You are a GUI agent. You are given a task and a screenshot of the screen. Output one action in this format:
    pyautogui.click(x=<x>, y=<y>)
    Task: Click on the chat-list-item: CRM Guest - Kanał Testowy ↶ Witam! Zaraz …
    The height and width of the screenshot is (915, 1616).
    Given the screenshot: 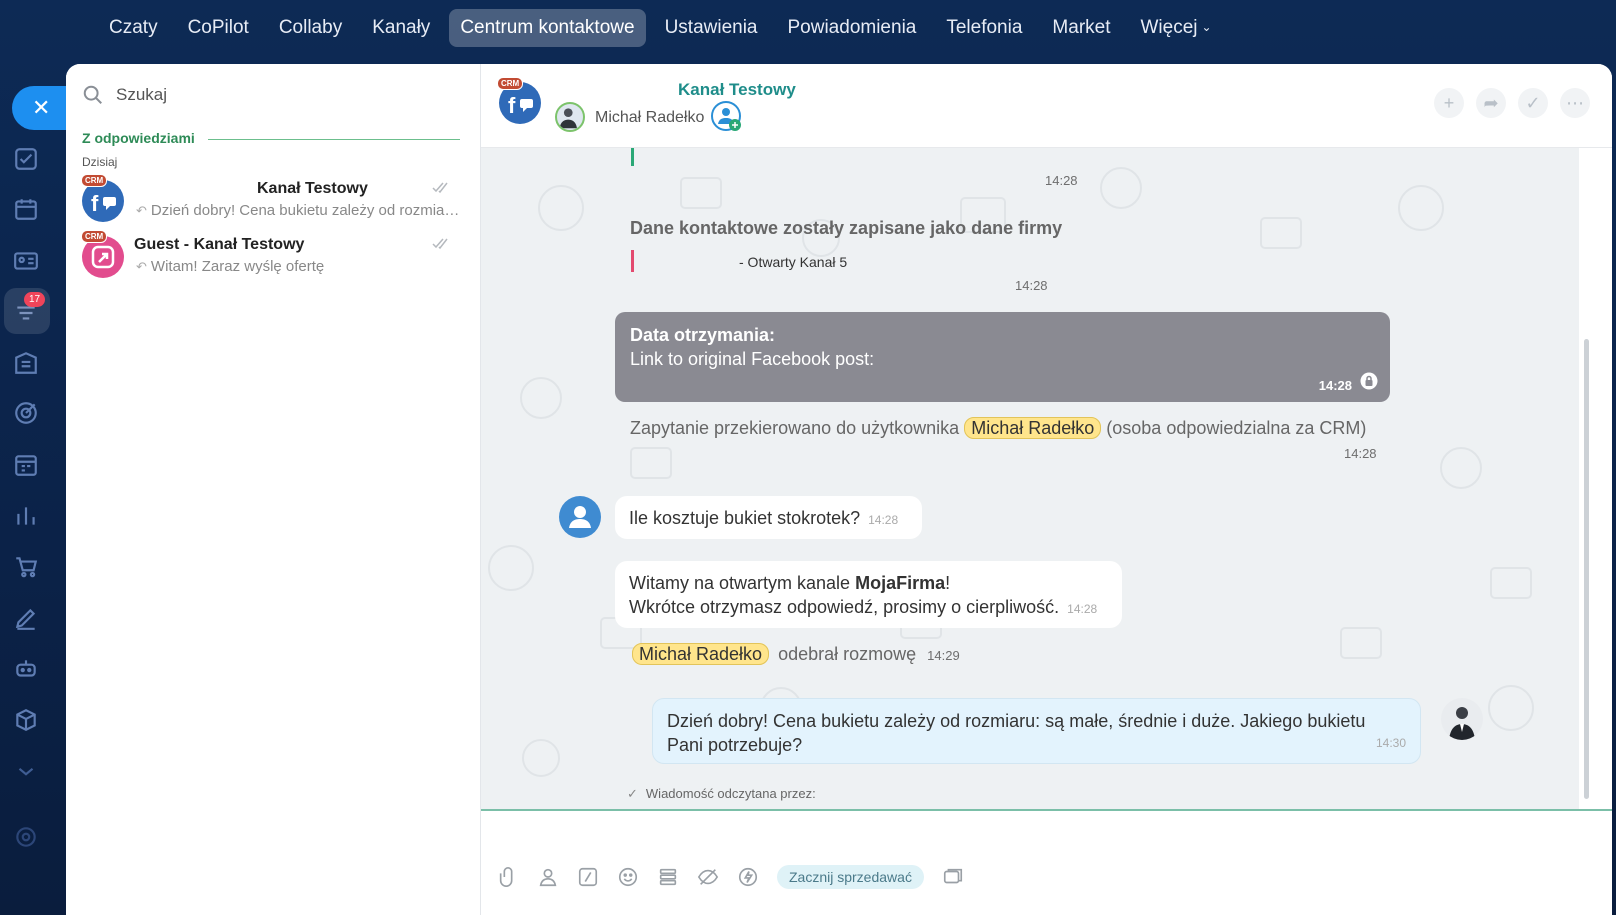 What is the action you would take?
    pyautogui.click(x=273, y=261)
    